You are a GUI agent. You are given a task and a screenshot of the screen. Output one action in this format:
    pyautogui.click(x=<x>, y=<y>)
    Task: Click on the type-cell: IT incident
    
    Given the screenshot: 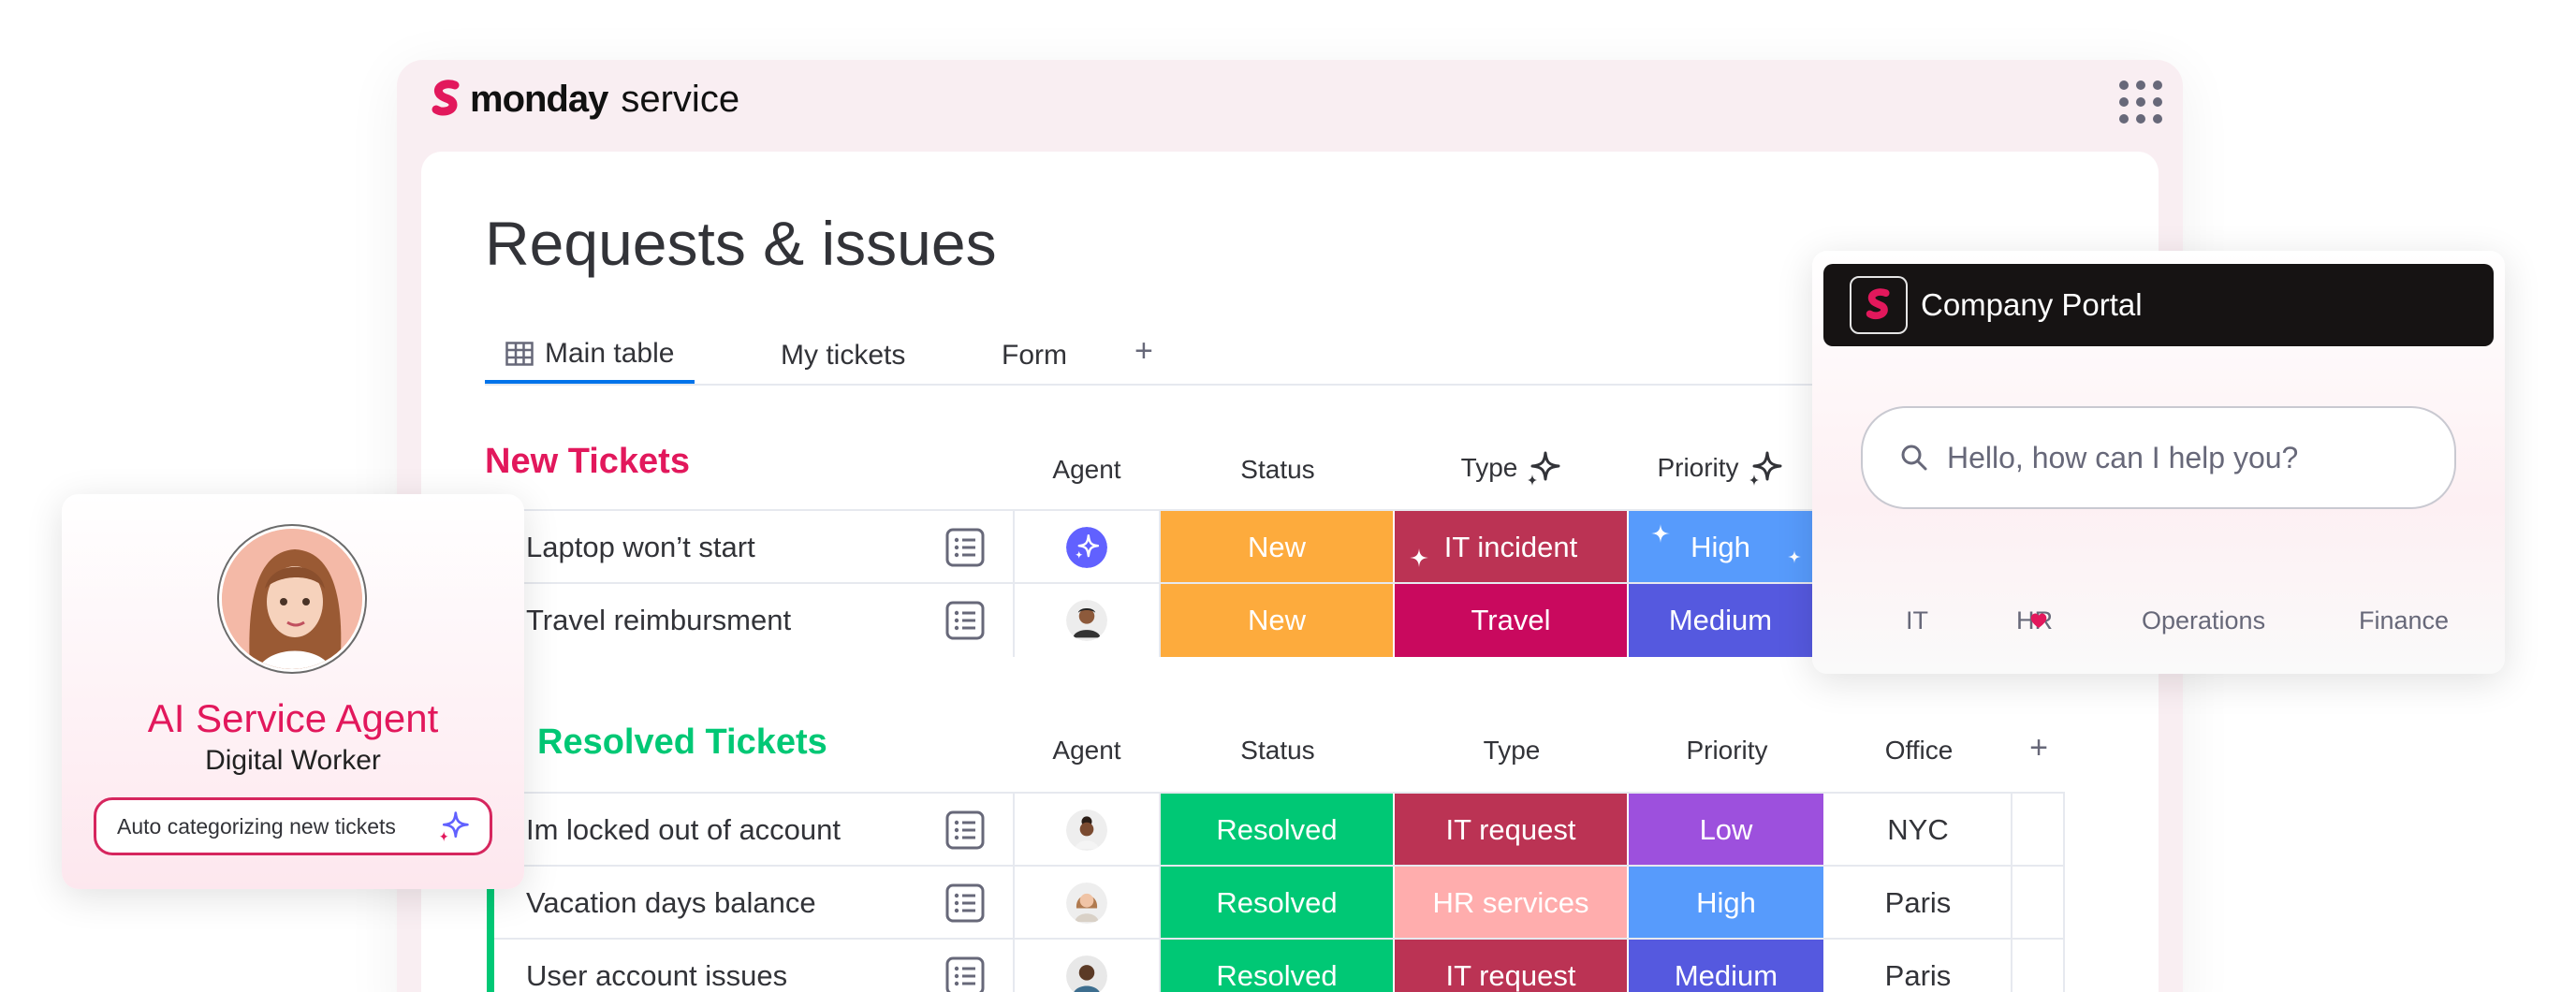 What is the action you would take?
    pyautogui.click(x=1512, y=547)
    